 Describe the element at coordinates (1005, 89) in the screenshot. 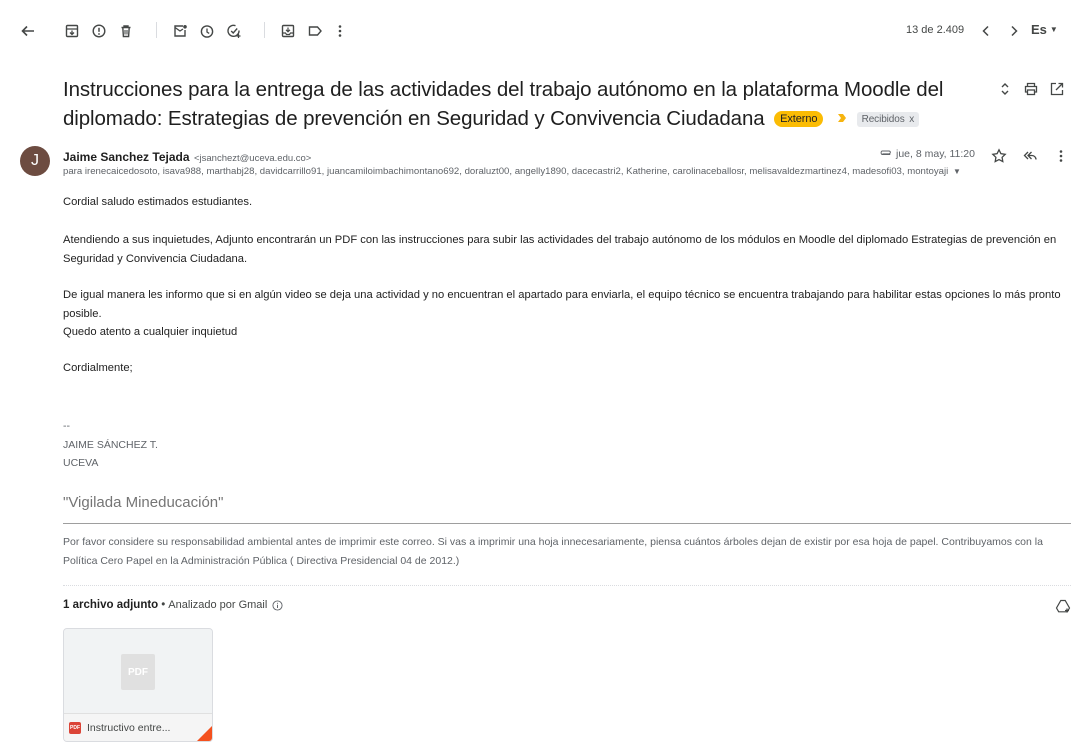

I see `expand-all-icon` at that location.